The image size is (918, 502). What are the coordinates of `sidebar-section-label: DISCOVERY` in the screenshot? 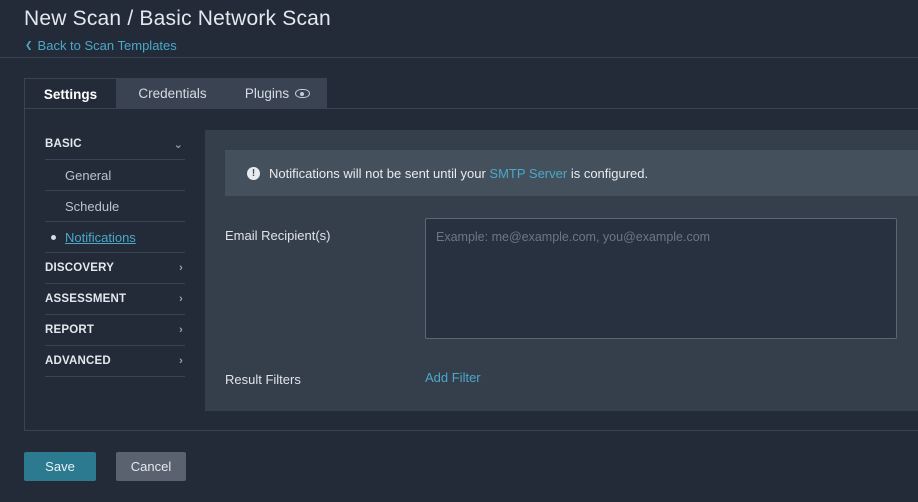 It's located at (80, 268).